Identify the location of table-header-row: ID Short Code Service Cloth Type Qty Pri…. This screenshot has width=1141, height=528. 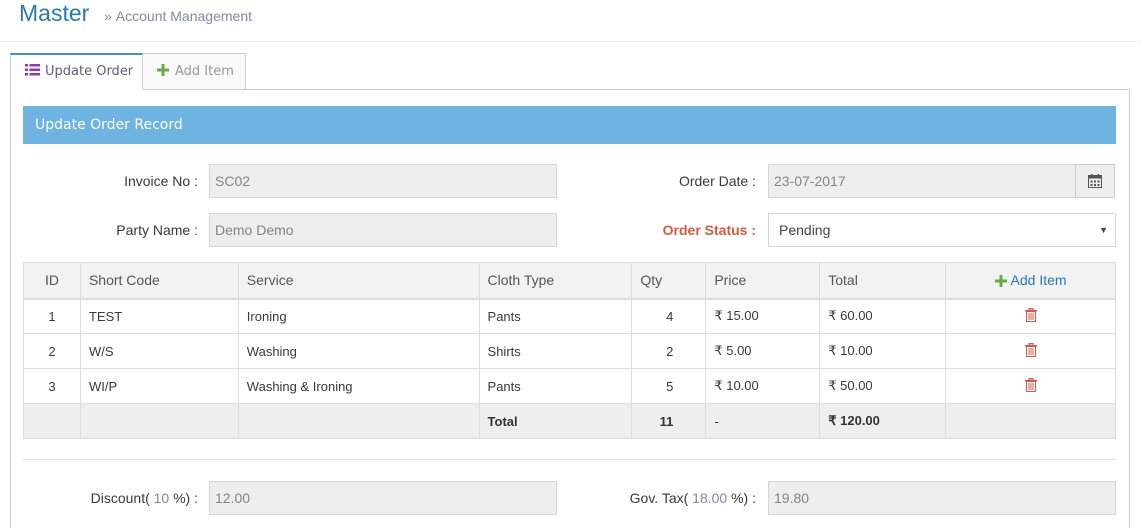
(569, 281).